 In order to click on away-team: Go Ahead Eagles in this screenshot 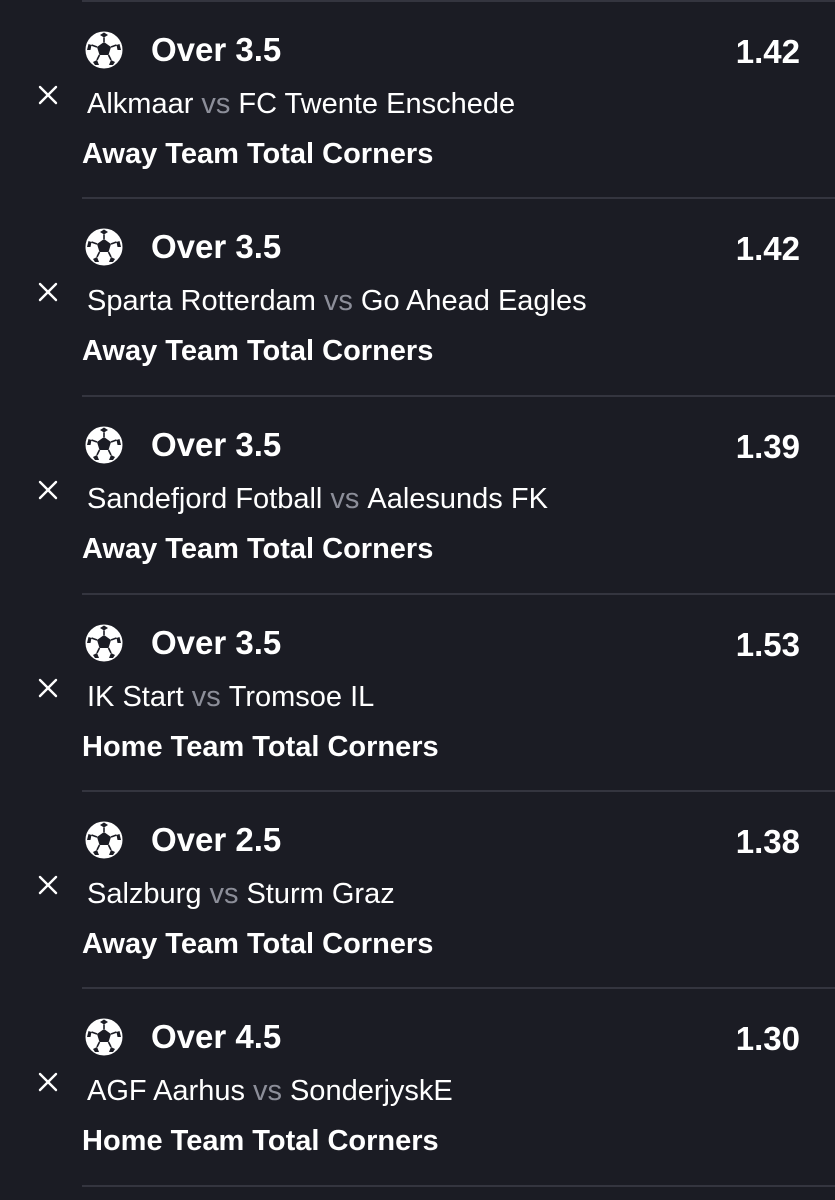, I will do `click(473, 301)`.